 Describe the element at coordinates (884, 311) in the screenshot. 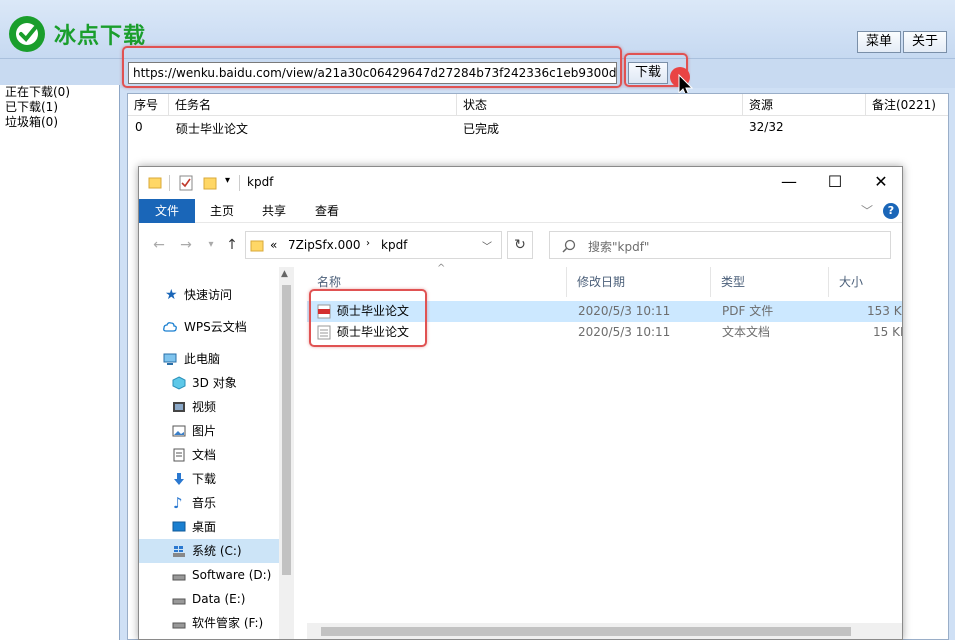

I see `file-size: 153 KB` at that location.